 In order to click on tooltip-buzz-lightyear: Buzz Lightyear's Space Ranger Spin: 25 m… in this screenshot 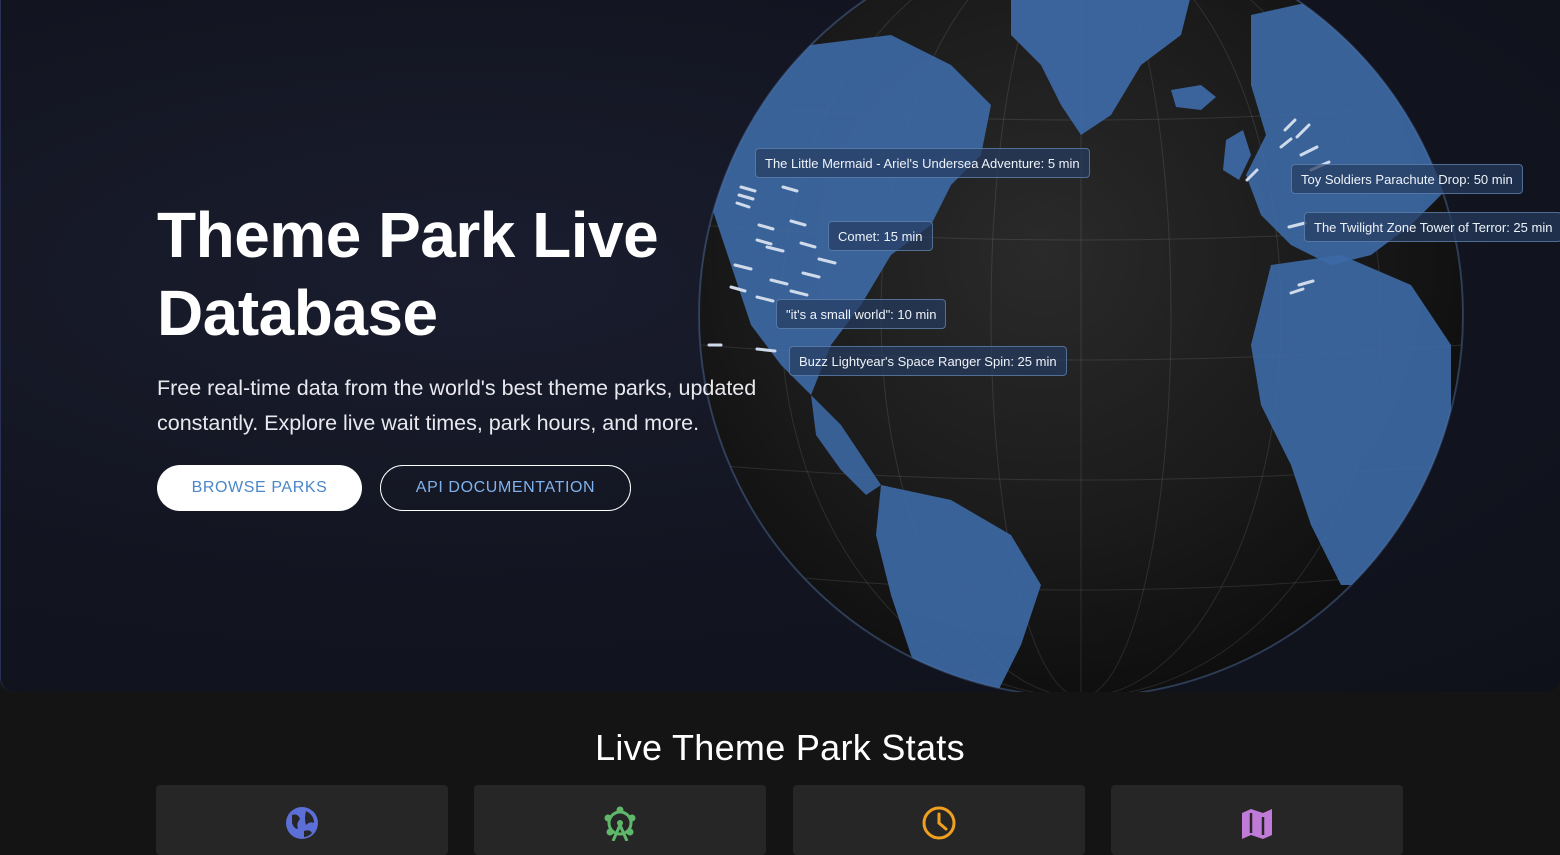, I will do `click(928, 361)`.